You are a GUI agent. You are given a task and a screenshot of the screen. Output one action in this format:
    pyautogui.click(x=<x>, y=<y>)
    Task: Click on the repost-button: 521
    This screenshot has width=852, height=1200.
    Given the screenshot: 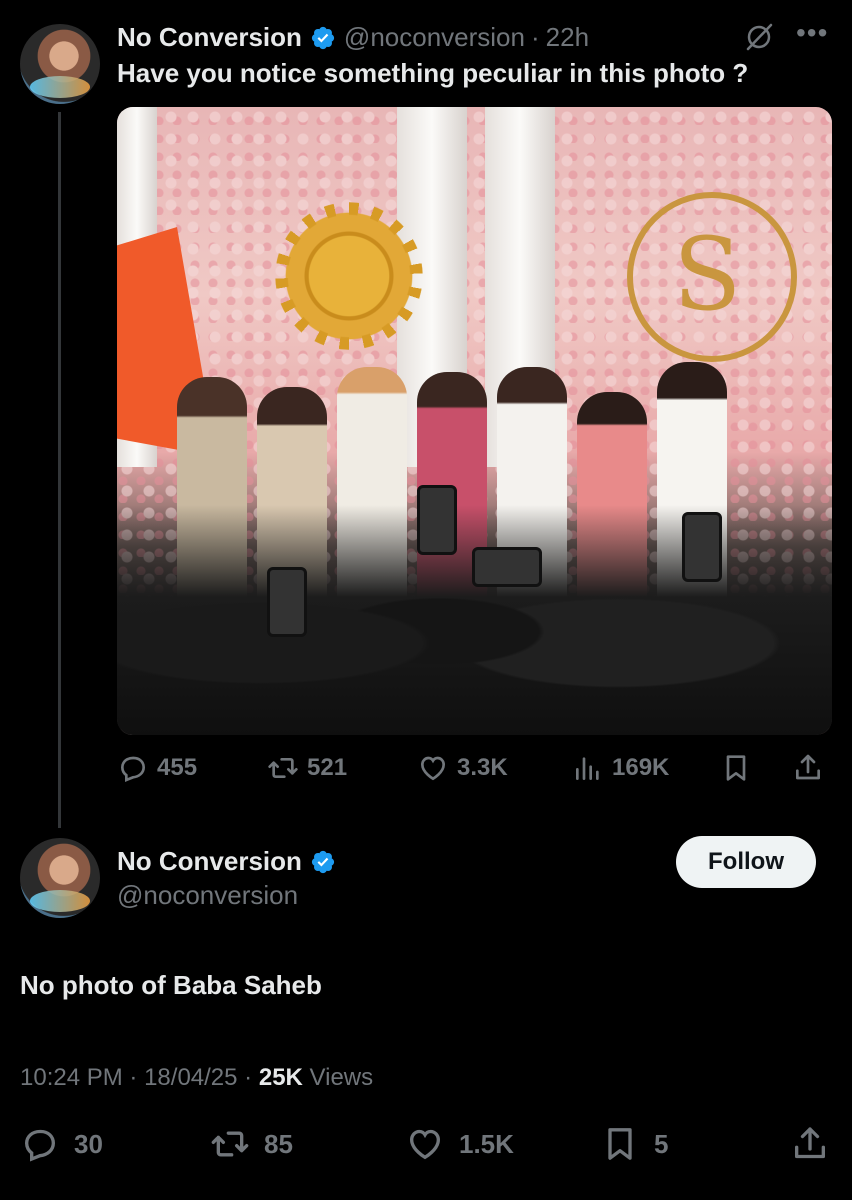 What is the action you would take?
    pyautogui.click(x=307, y=768)
    